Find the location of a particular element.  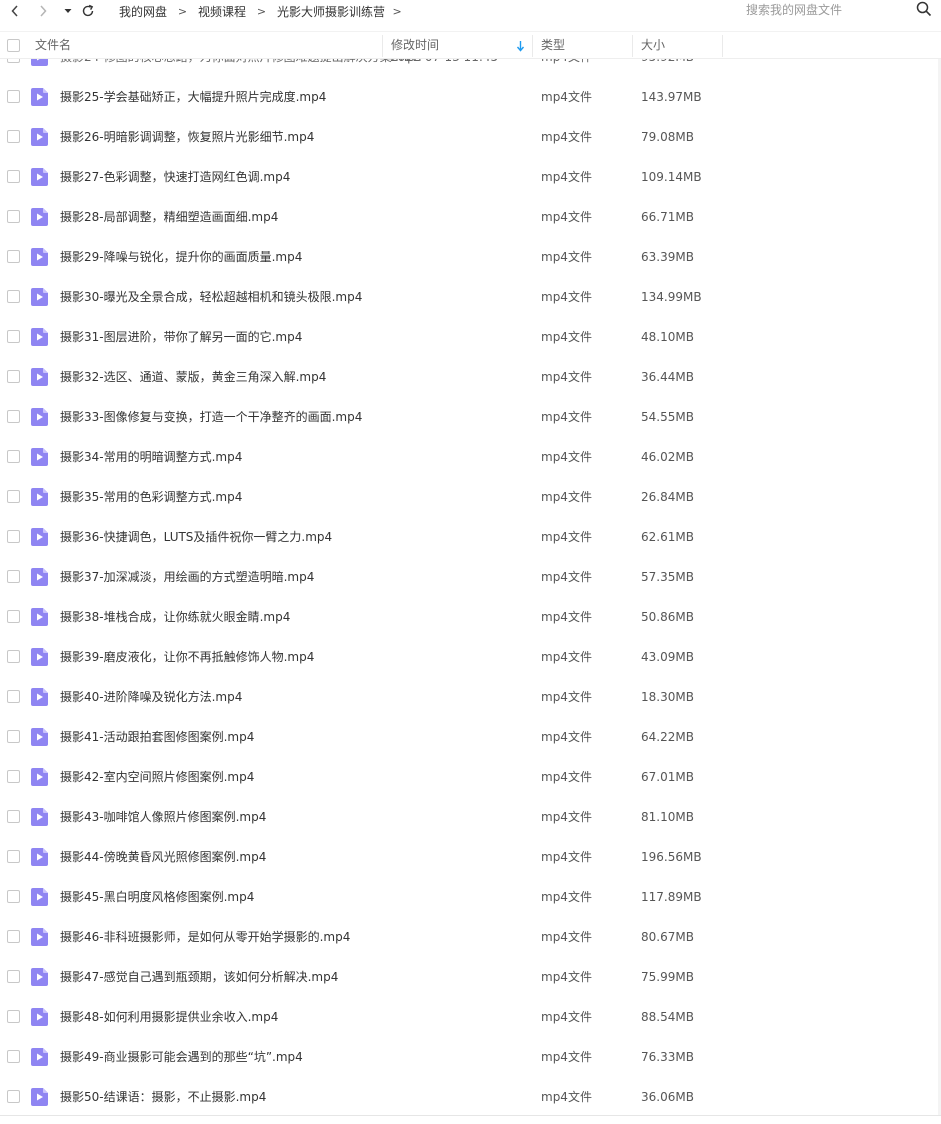

file-size: 79.08MB is located at coordinates (667, 137).